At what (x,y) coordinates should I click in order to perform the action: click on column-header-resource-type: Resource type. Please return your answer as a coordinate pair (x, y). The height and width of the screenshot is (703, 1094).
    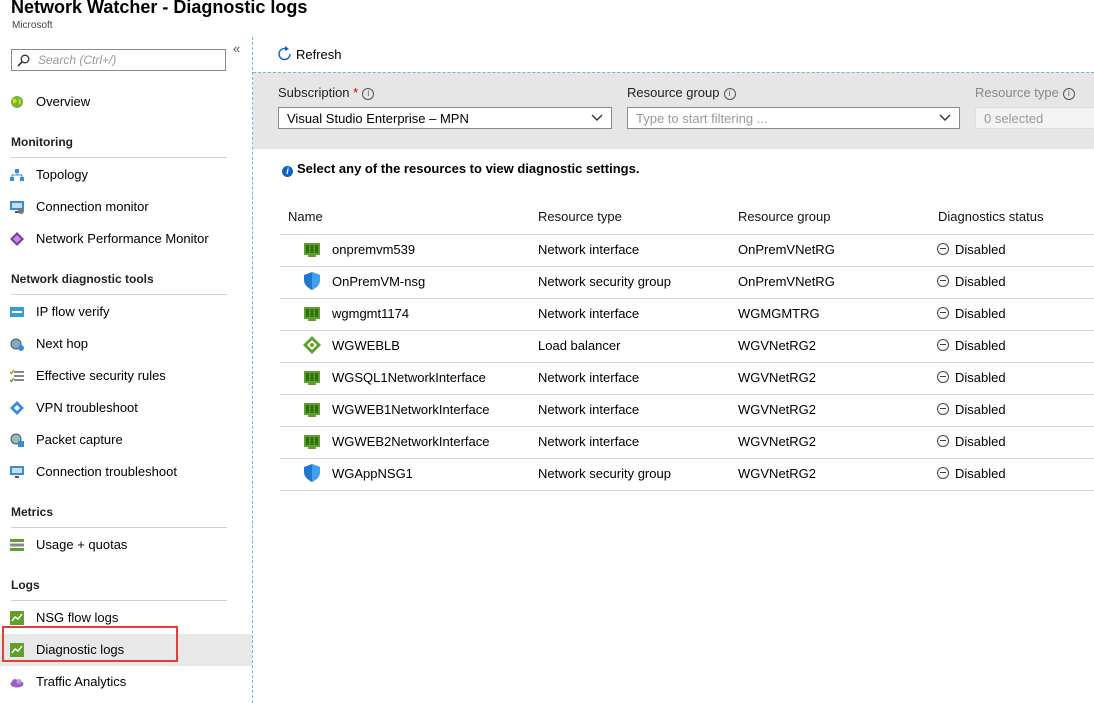
    Looking at the image, I should click on (580, 216).